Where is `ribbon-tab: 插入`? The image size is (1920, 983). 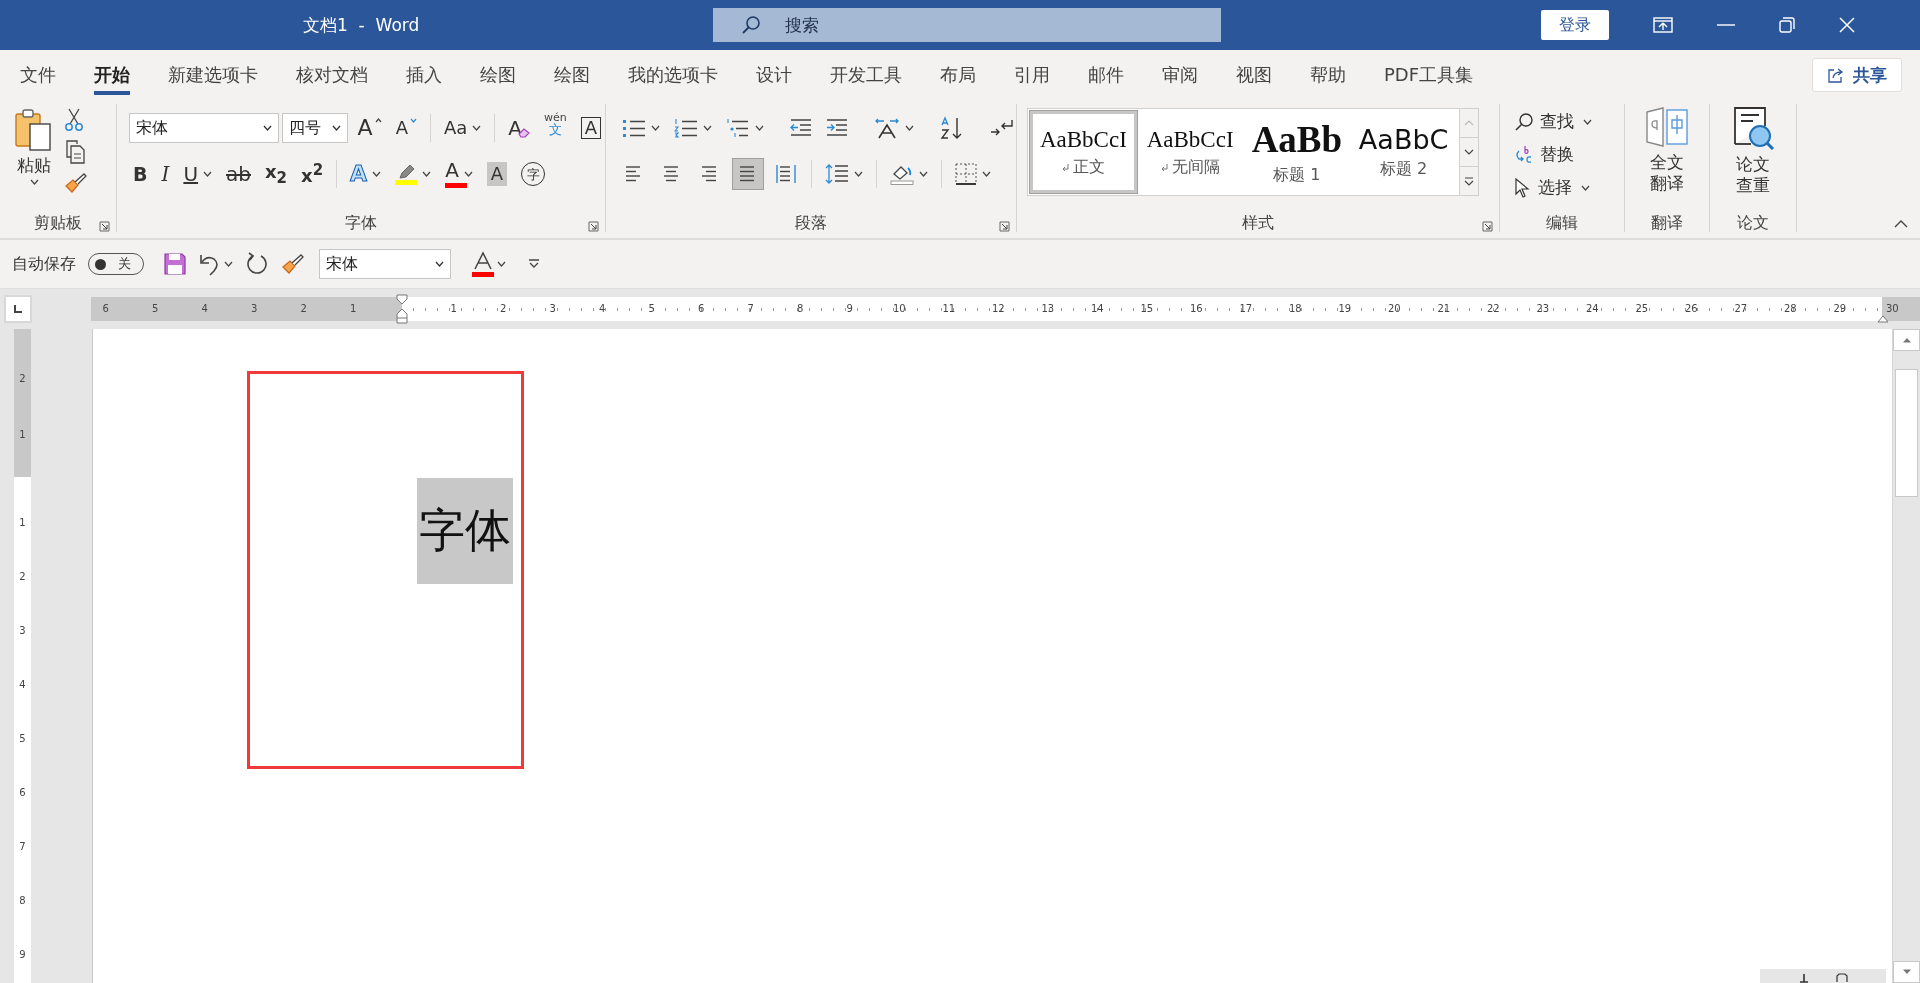
ribbon-tab: 插入 is located at coordinates (424, 75).